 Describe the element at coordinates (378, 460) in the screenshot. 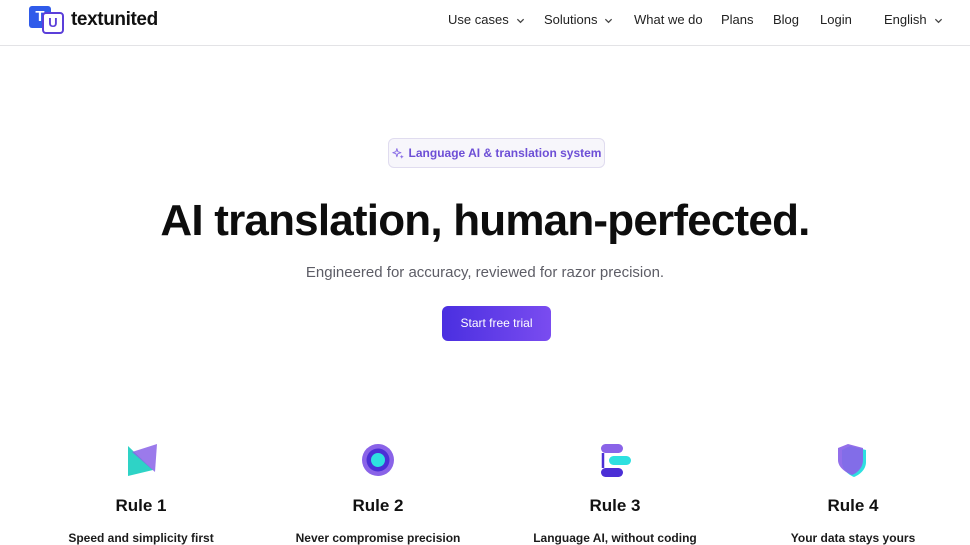

I see `precision-ring-icon` at that location.